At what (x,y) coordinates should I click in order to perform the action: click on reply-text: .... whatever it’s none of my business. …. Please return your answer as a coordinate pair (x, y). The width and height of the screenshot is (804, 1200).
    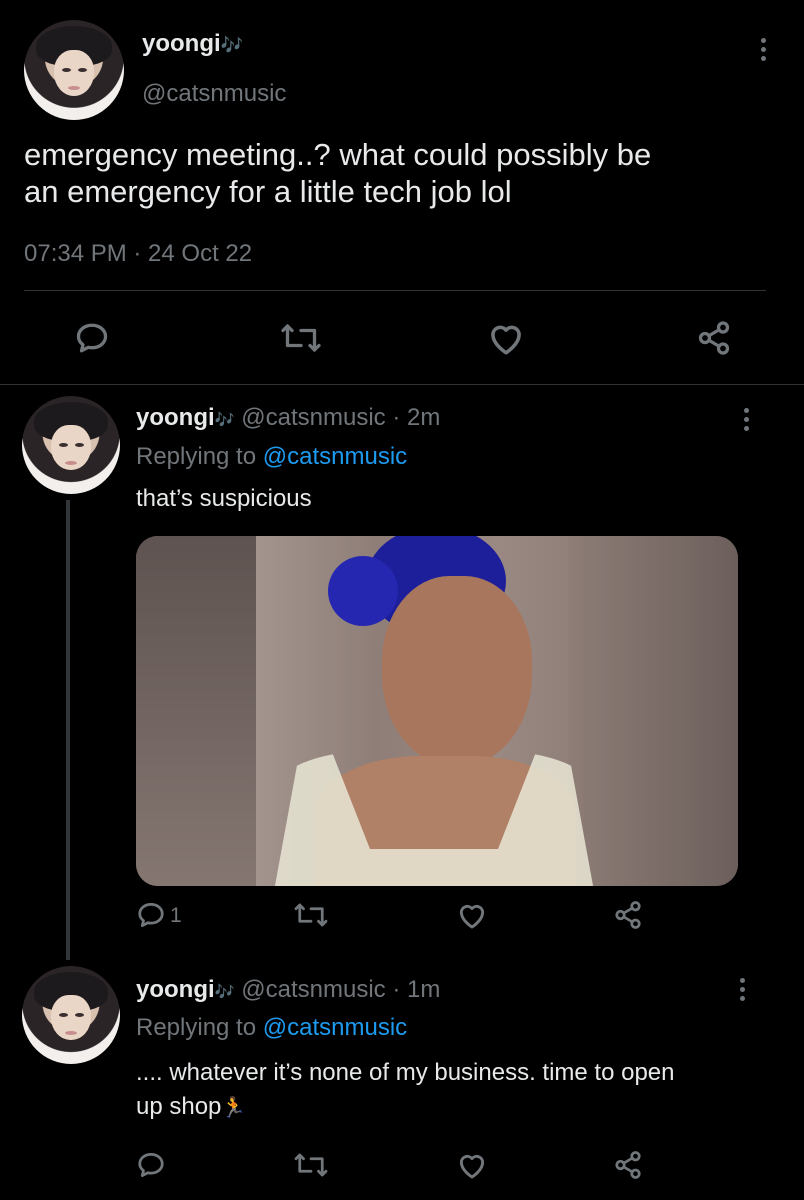
    Looking at the image, I should click on (405, 1090).